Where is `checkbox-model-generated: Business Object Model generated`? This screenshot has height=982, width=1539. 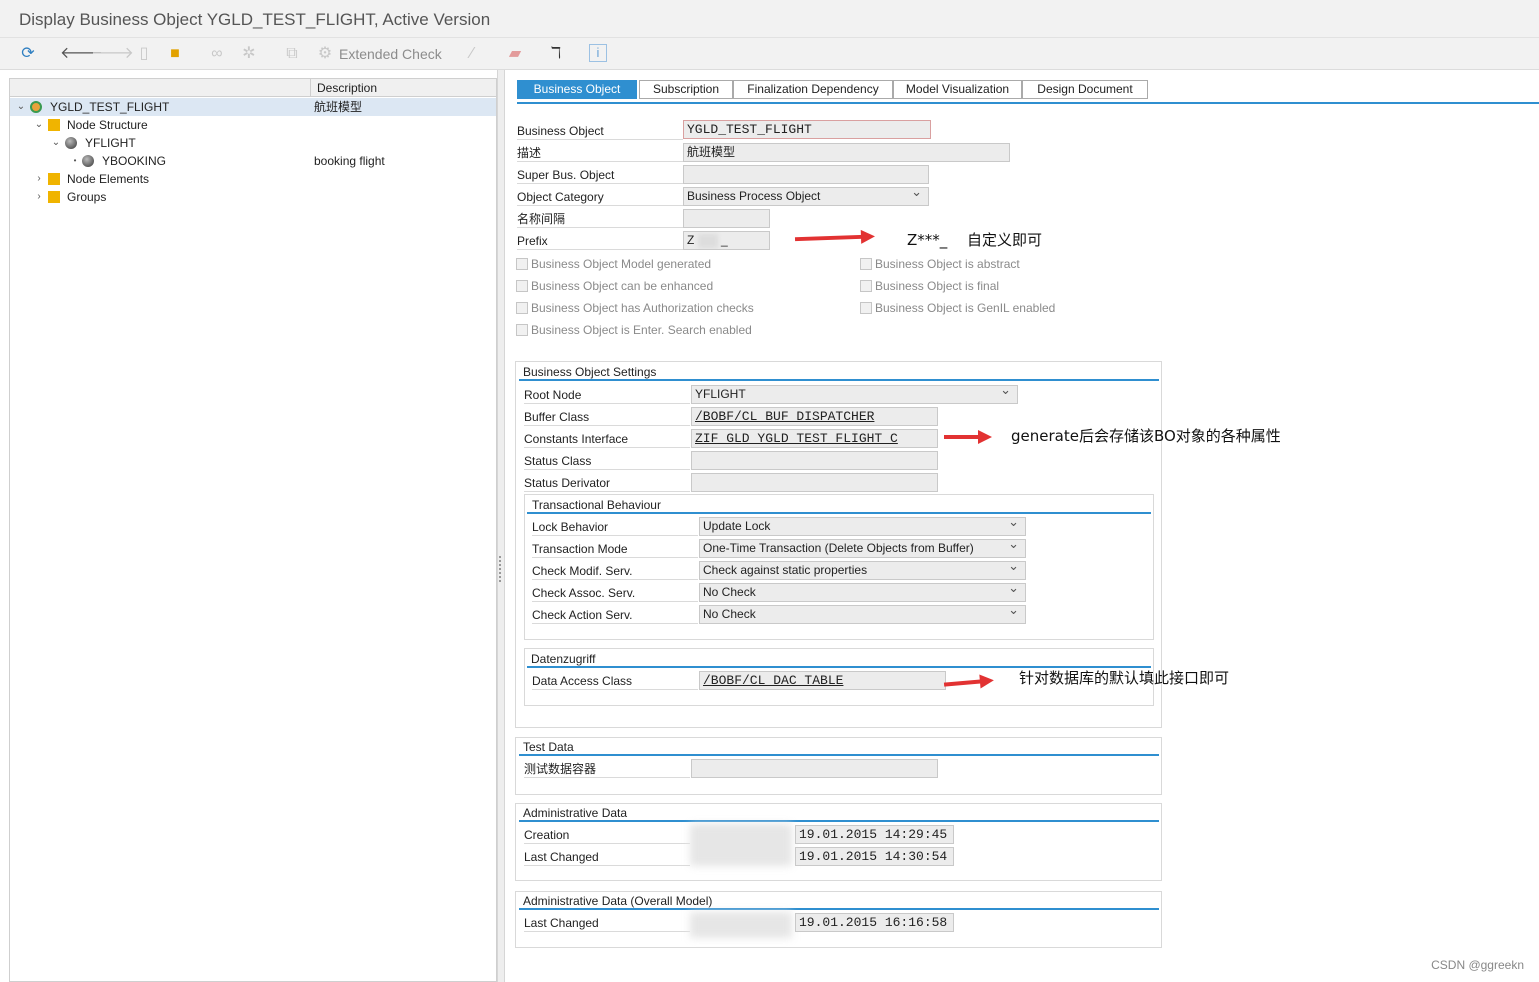
checkbox-model-generated: Business Object Model generated is located at coordinates (613, 264).